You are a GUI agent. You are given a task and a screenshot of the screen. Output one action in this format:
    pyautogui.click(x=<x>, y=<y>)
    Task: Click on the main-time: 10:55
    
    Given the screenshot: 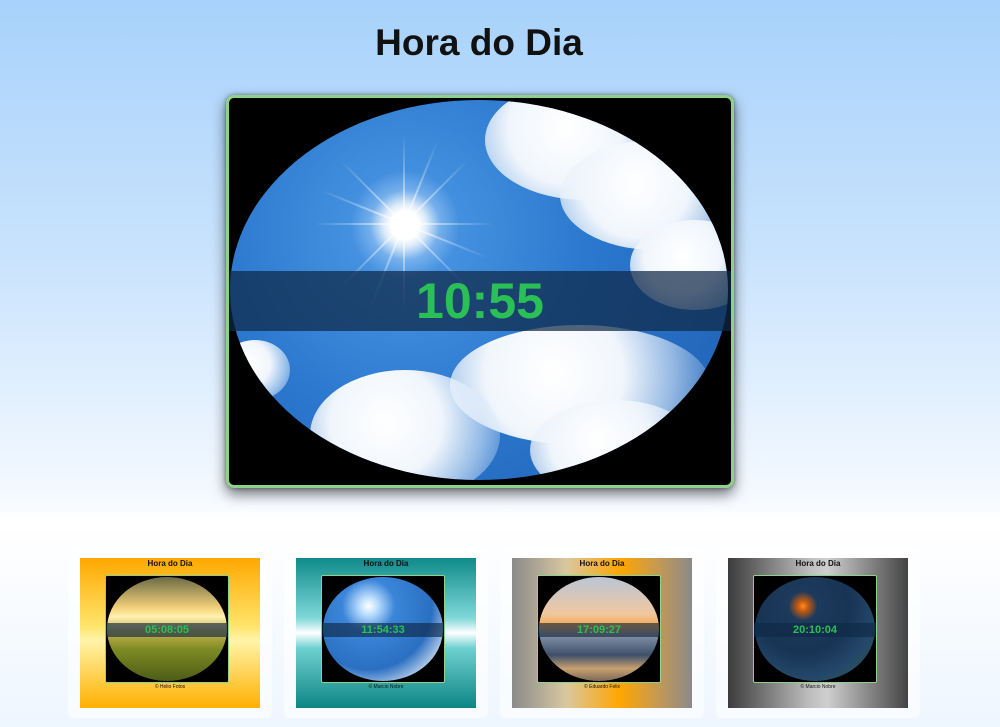 What is the action you would take?
    pyautogui.click(x=480, y=301)
    